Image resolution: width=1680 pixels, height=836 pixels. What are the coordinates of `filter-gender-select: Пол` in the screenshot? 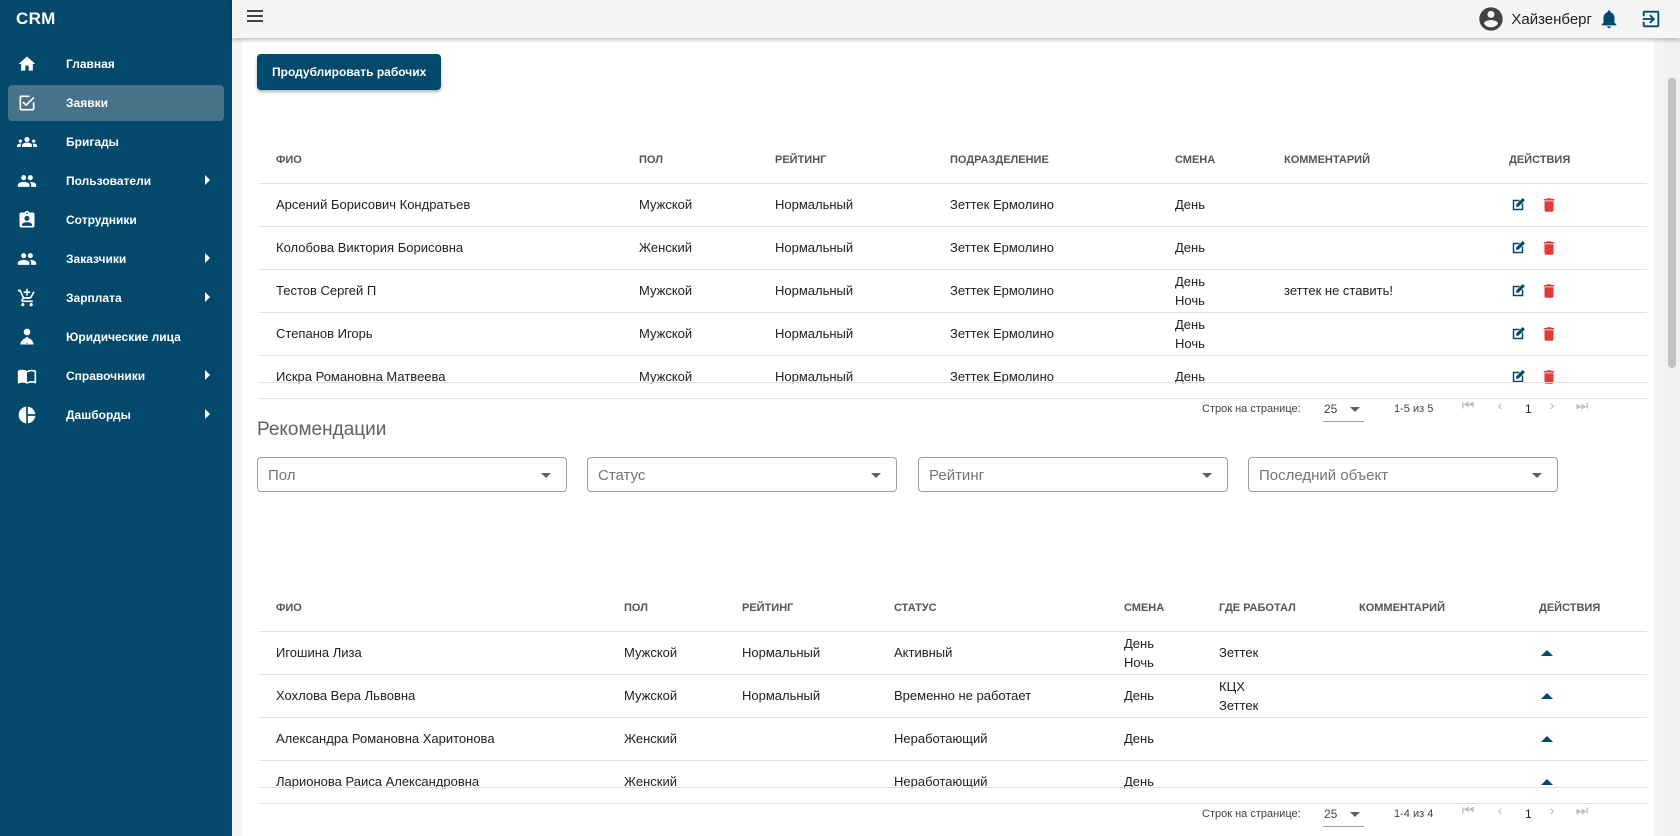 It's located at (412, 474).